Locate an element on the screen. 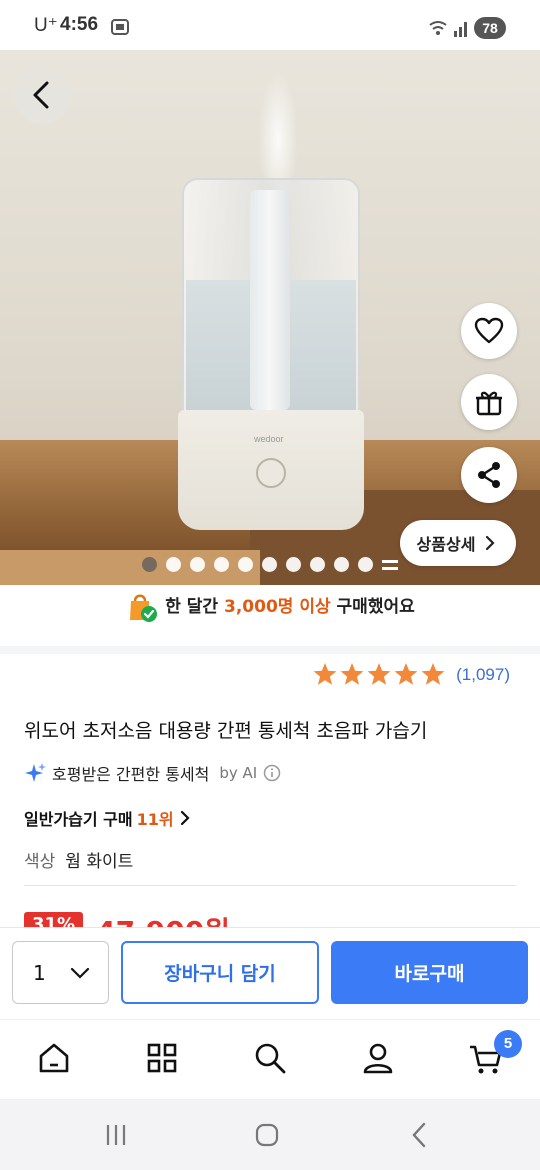  option-label: 색상 is located at coordinates (40, 862).